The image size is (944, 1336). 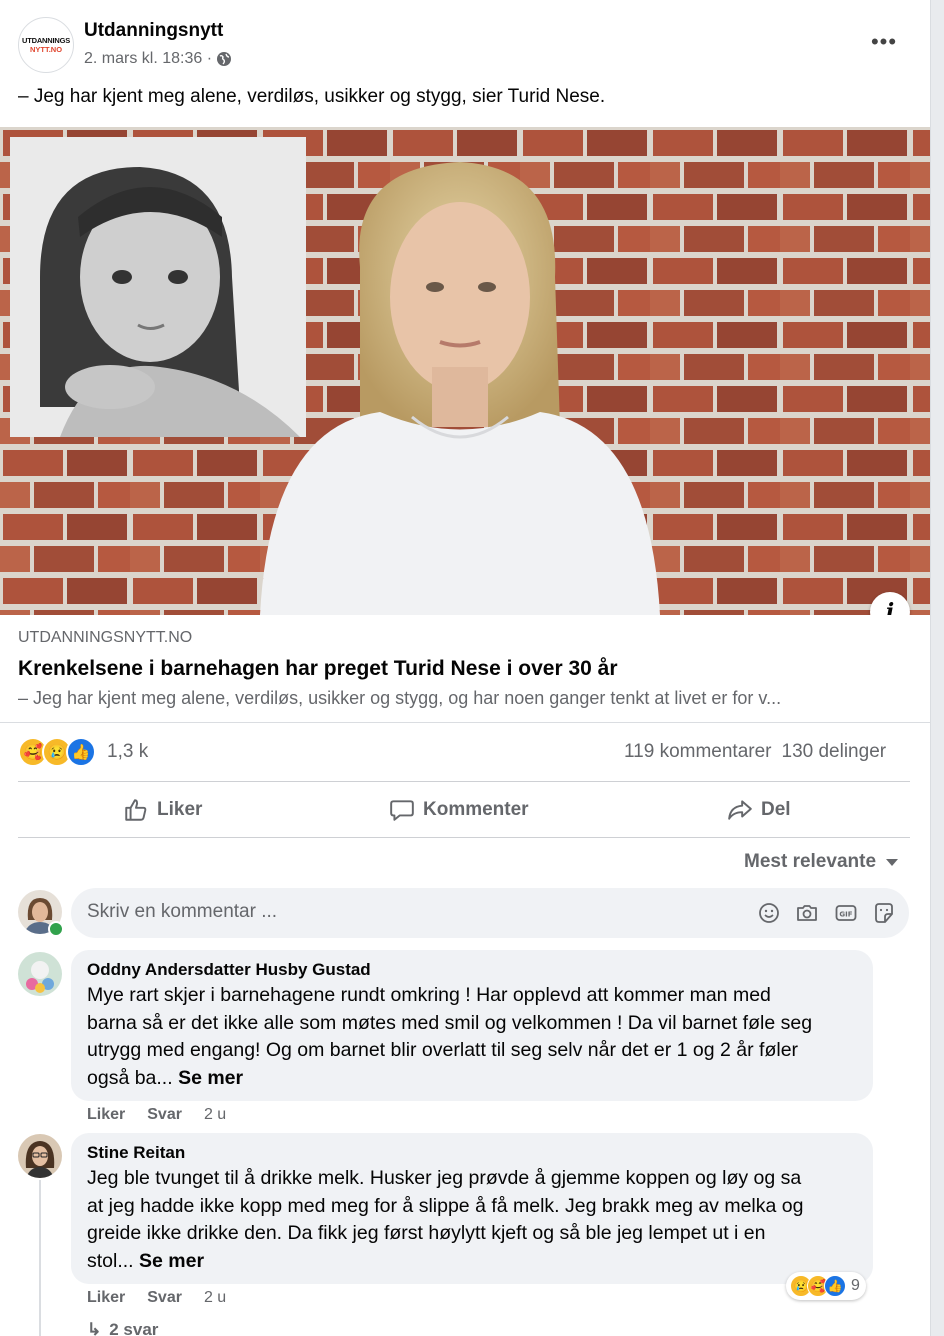 What do you see at coordinates (56, 929) in the screenshot?
I see `online-status-dot` at bounding box center [56, 929].